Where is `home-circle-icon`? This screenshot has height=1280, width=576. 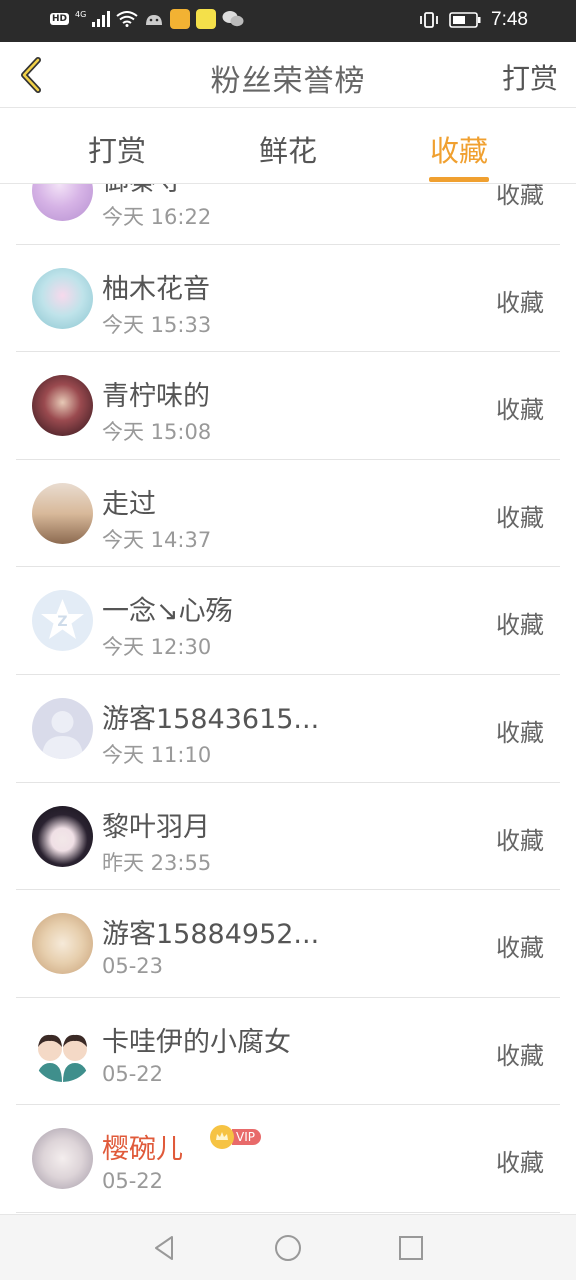 home-circle-icon is located at coordinates (288, 1248).